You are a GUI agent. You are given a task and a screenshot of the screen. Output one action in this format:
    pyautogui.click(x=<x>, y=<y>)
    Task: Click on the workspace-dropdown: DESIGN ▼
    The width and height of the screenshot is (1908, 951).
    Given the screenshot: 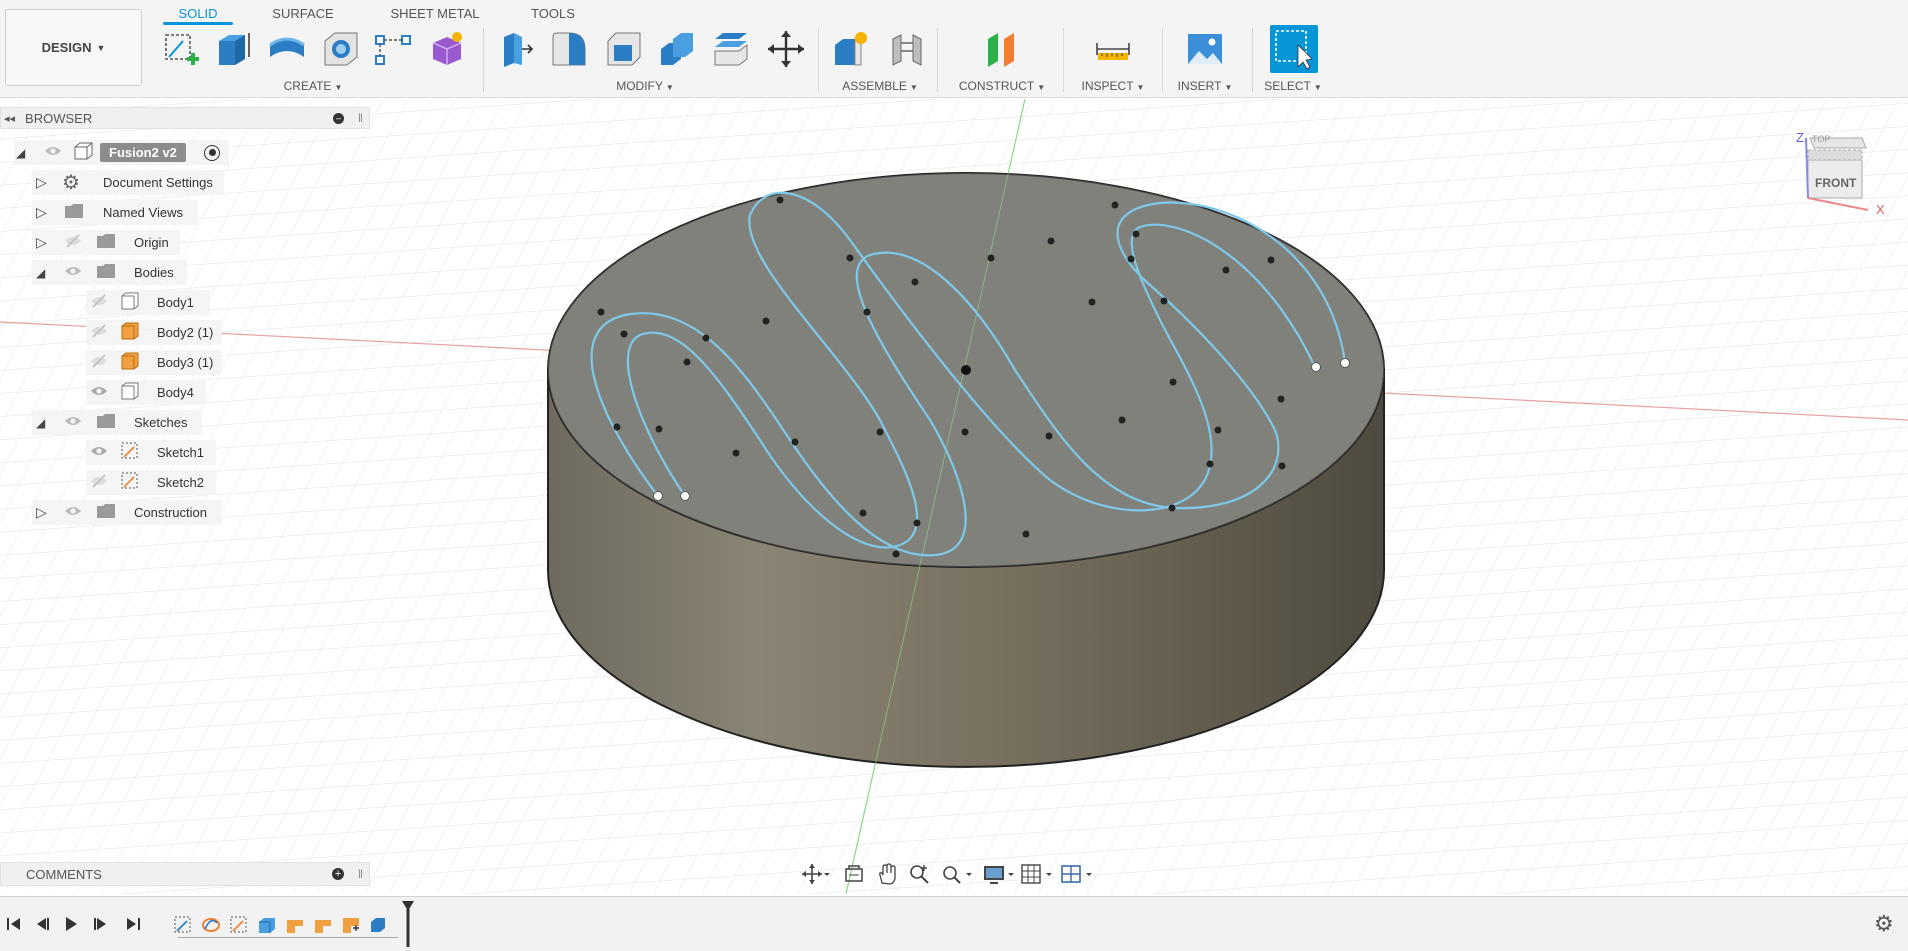 What is the action you would take?
    pyautogui.click(x=73, y=47)
    